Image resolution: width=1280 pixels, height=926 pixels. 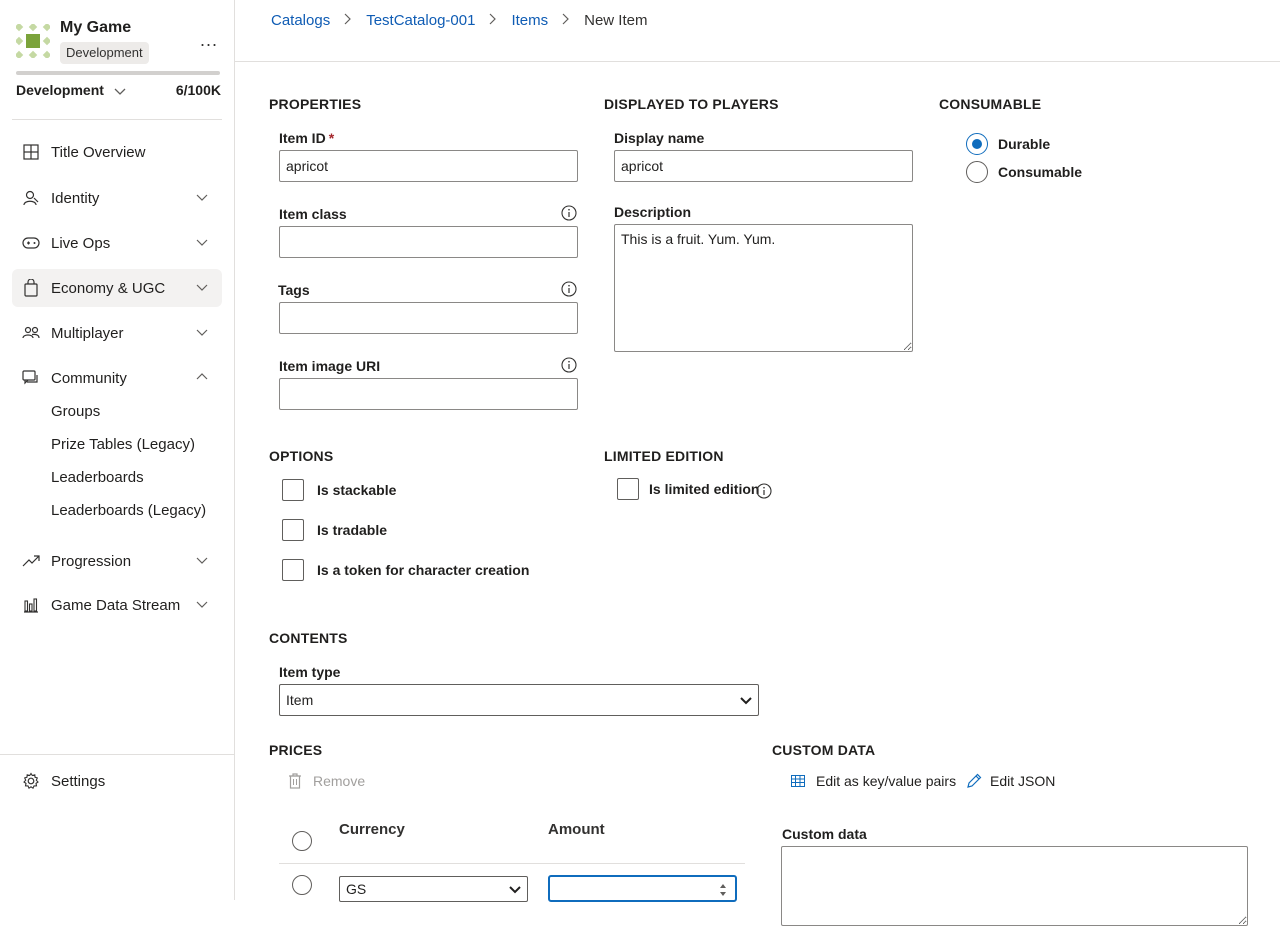 I want to click on radio-consumable: Consumable, so click(x=1024, y=172).